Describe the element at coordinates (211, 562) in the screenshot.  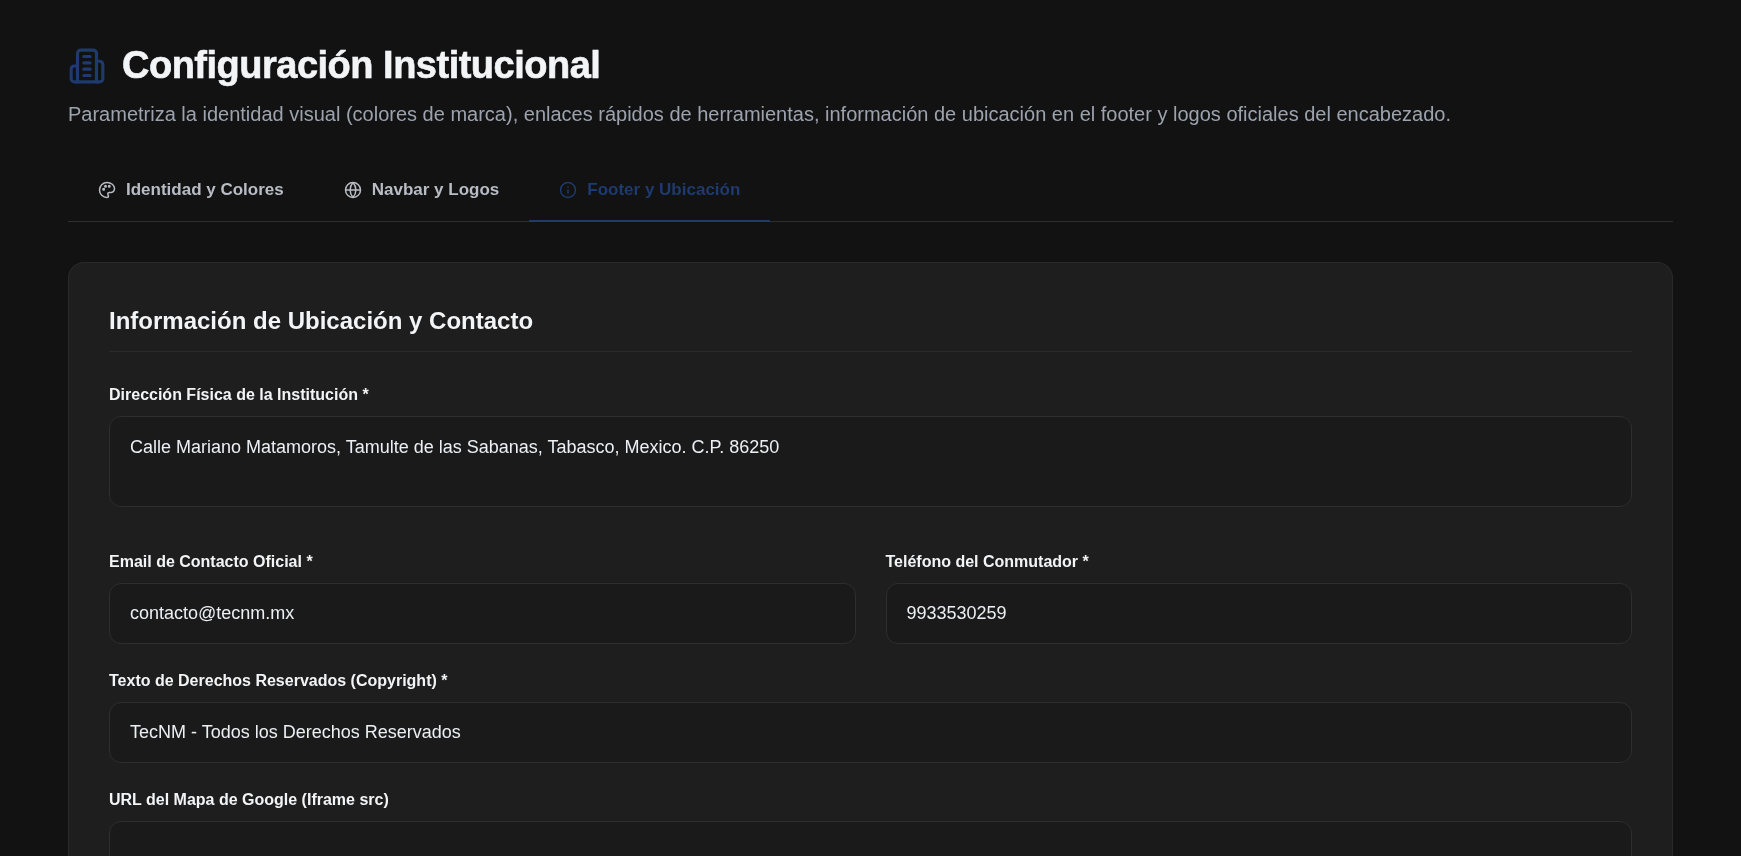
I see `field-label: Email de Contacto Oficial *` at that location.